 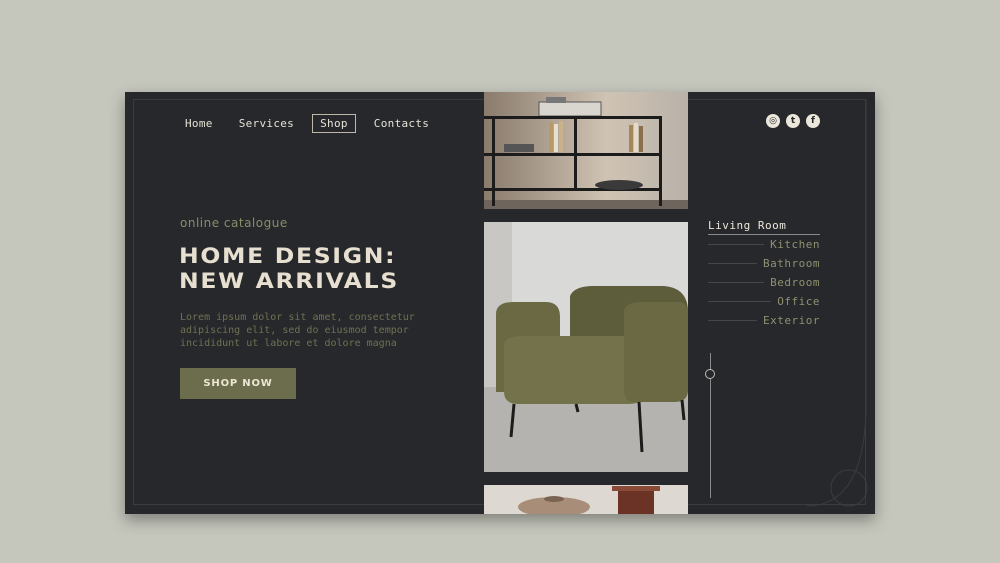 I want to click on room-item-kitchen: Kitchen, so click(x=764, y=244).